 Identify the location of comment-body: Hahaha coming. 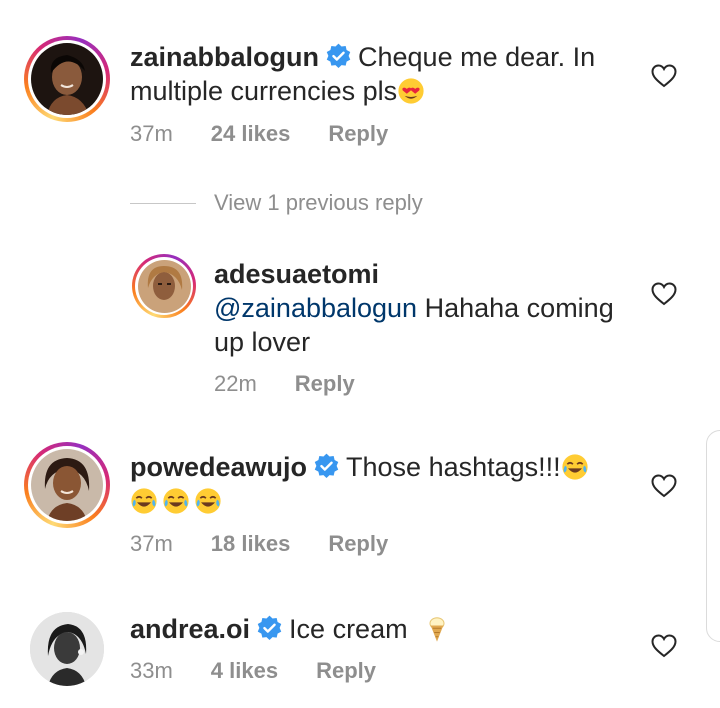
(519, 308).